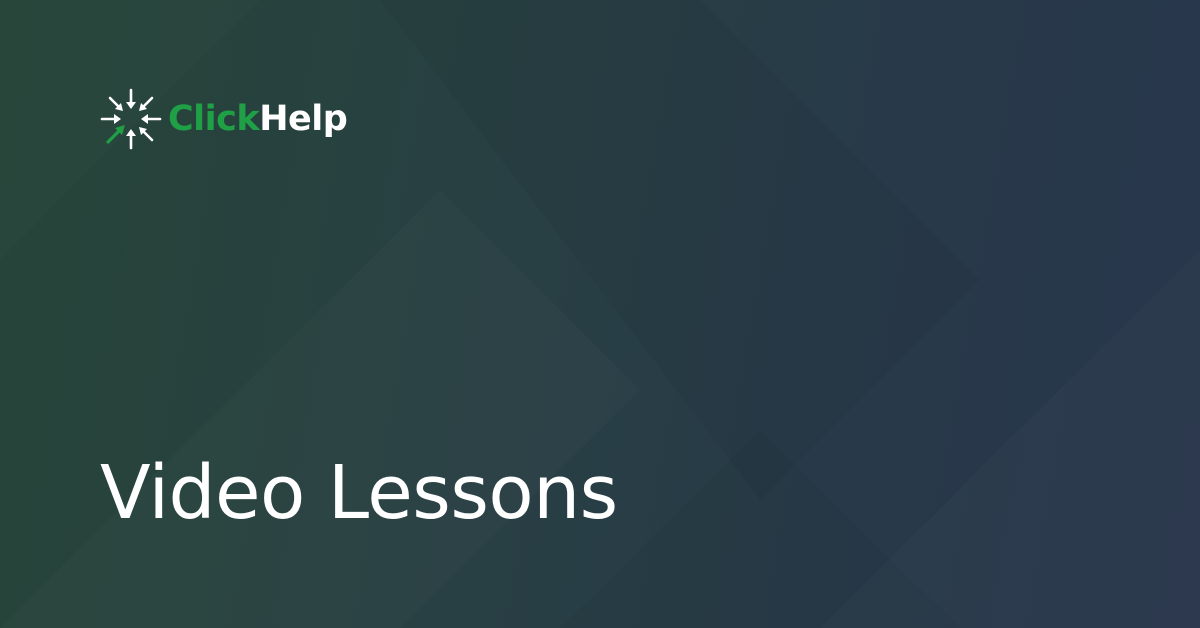 Image resolution: width=1200 pixels, height=628 pixels. What do you see at coordinates (303, 119) in the screenshot?
I see `brand-name-help: Help` at bounding box center [303, 119].